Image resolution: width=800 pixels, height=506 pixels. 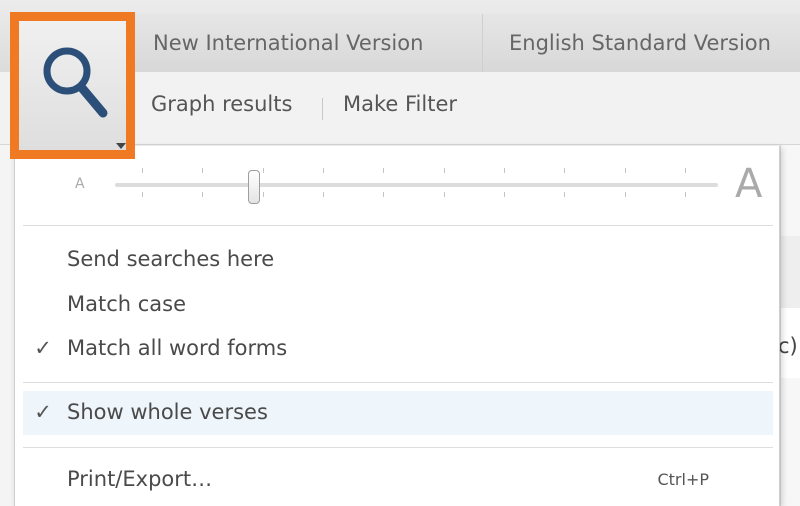 I want to click on menu-item-send-searches-here: Send searches here, so click(x=398, y=260).